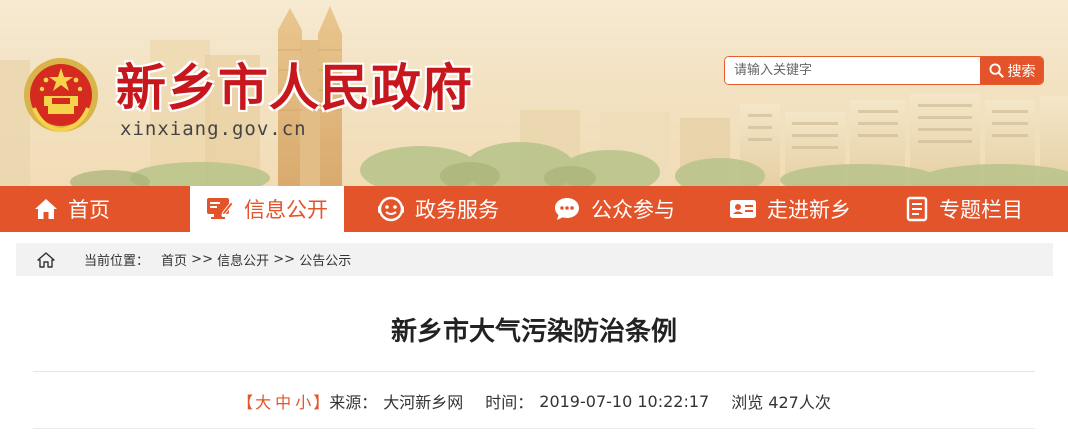 Image resolution: width=1068 pixels, height=439 pixels. I want to click on font-size-small: 小, so click(303, 402).